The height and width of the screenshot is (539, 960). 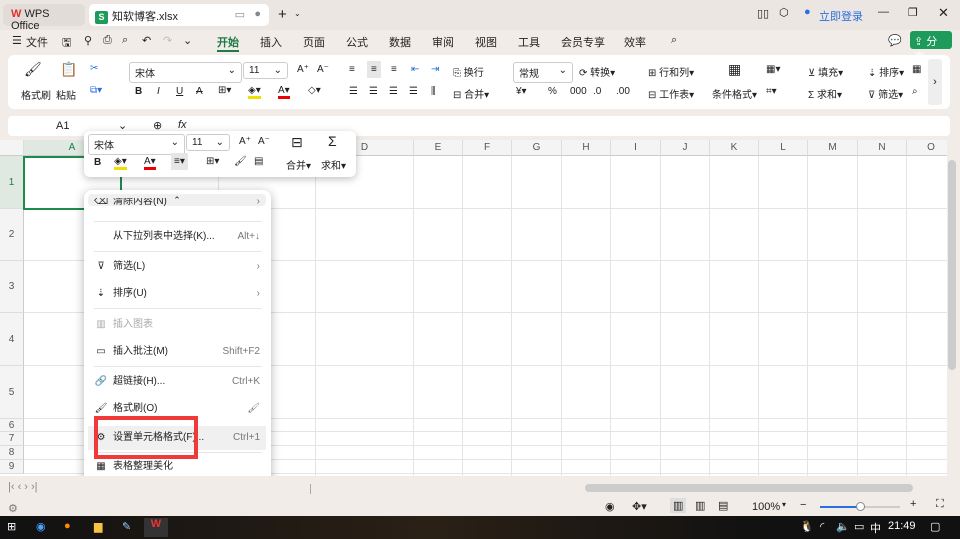 What do you see at coordinates (803, 505) in the screenshot?
I see `zoom-out-icon: −` at bounding box center [803, 505].